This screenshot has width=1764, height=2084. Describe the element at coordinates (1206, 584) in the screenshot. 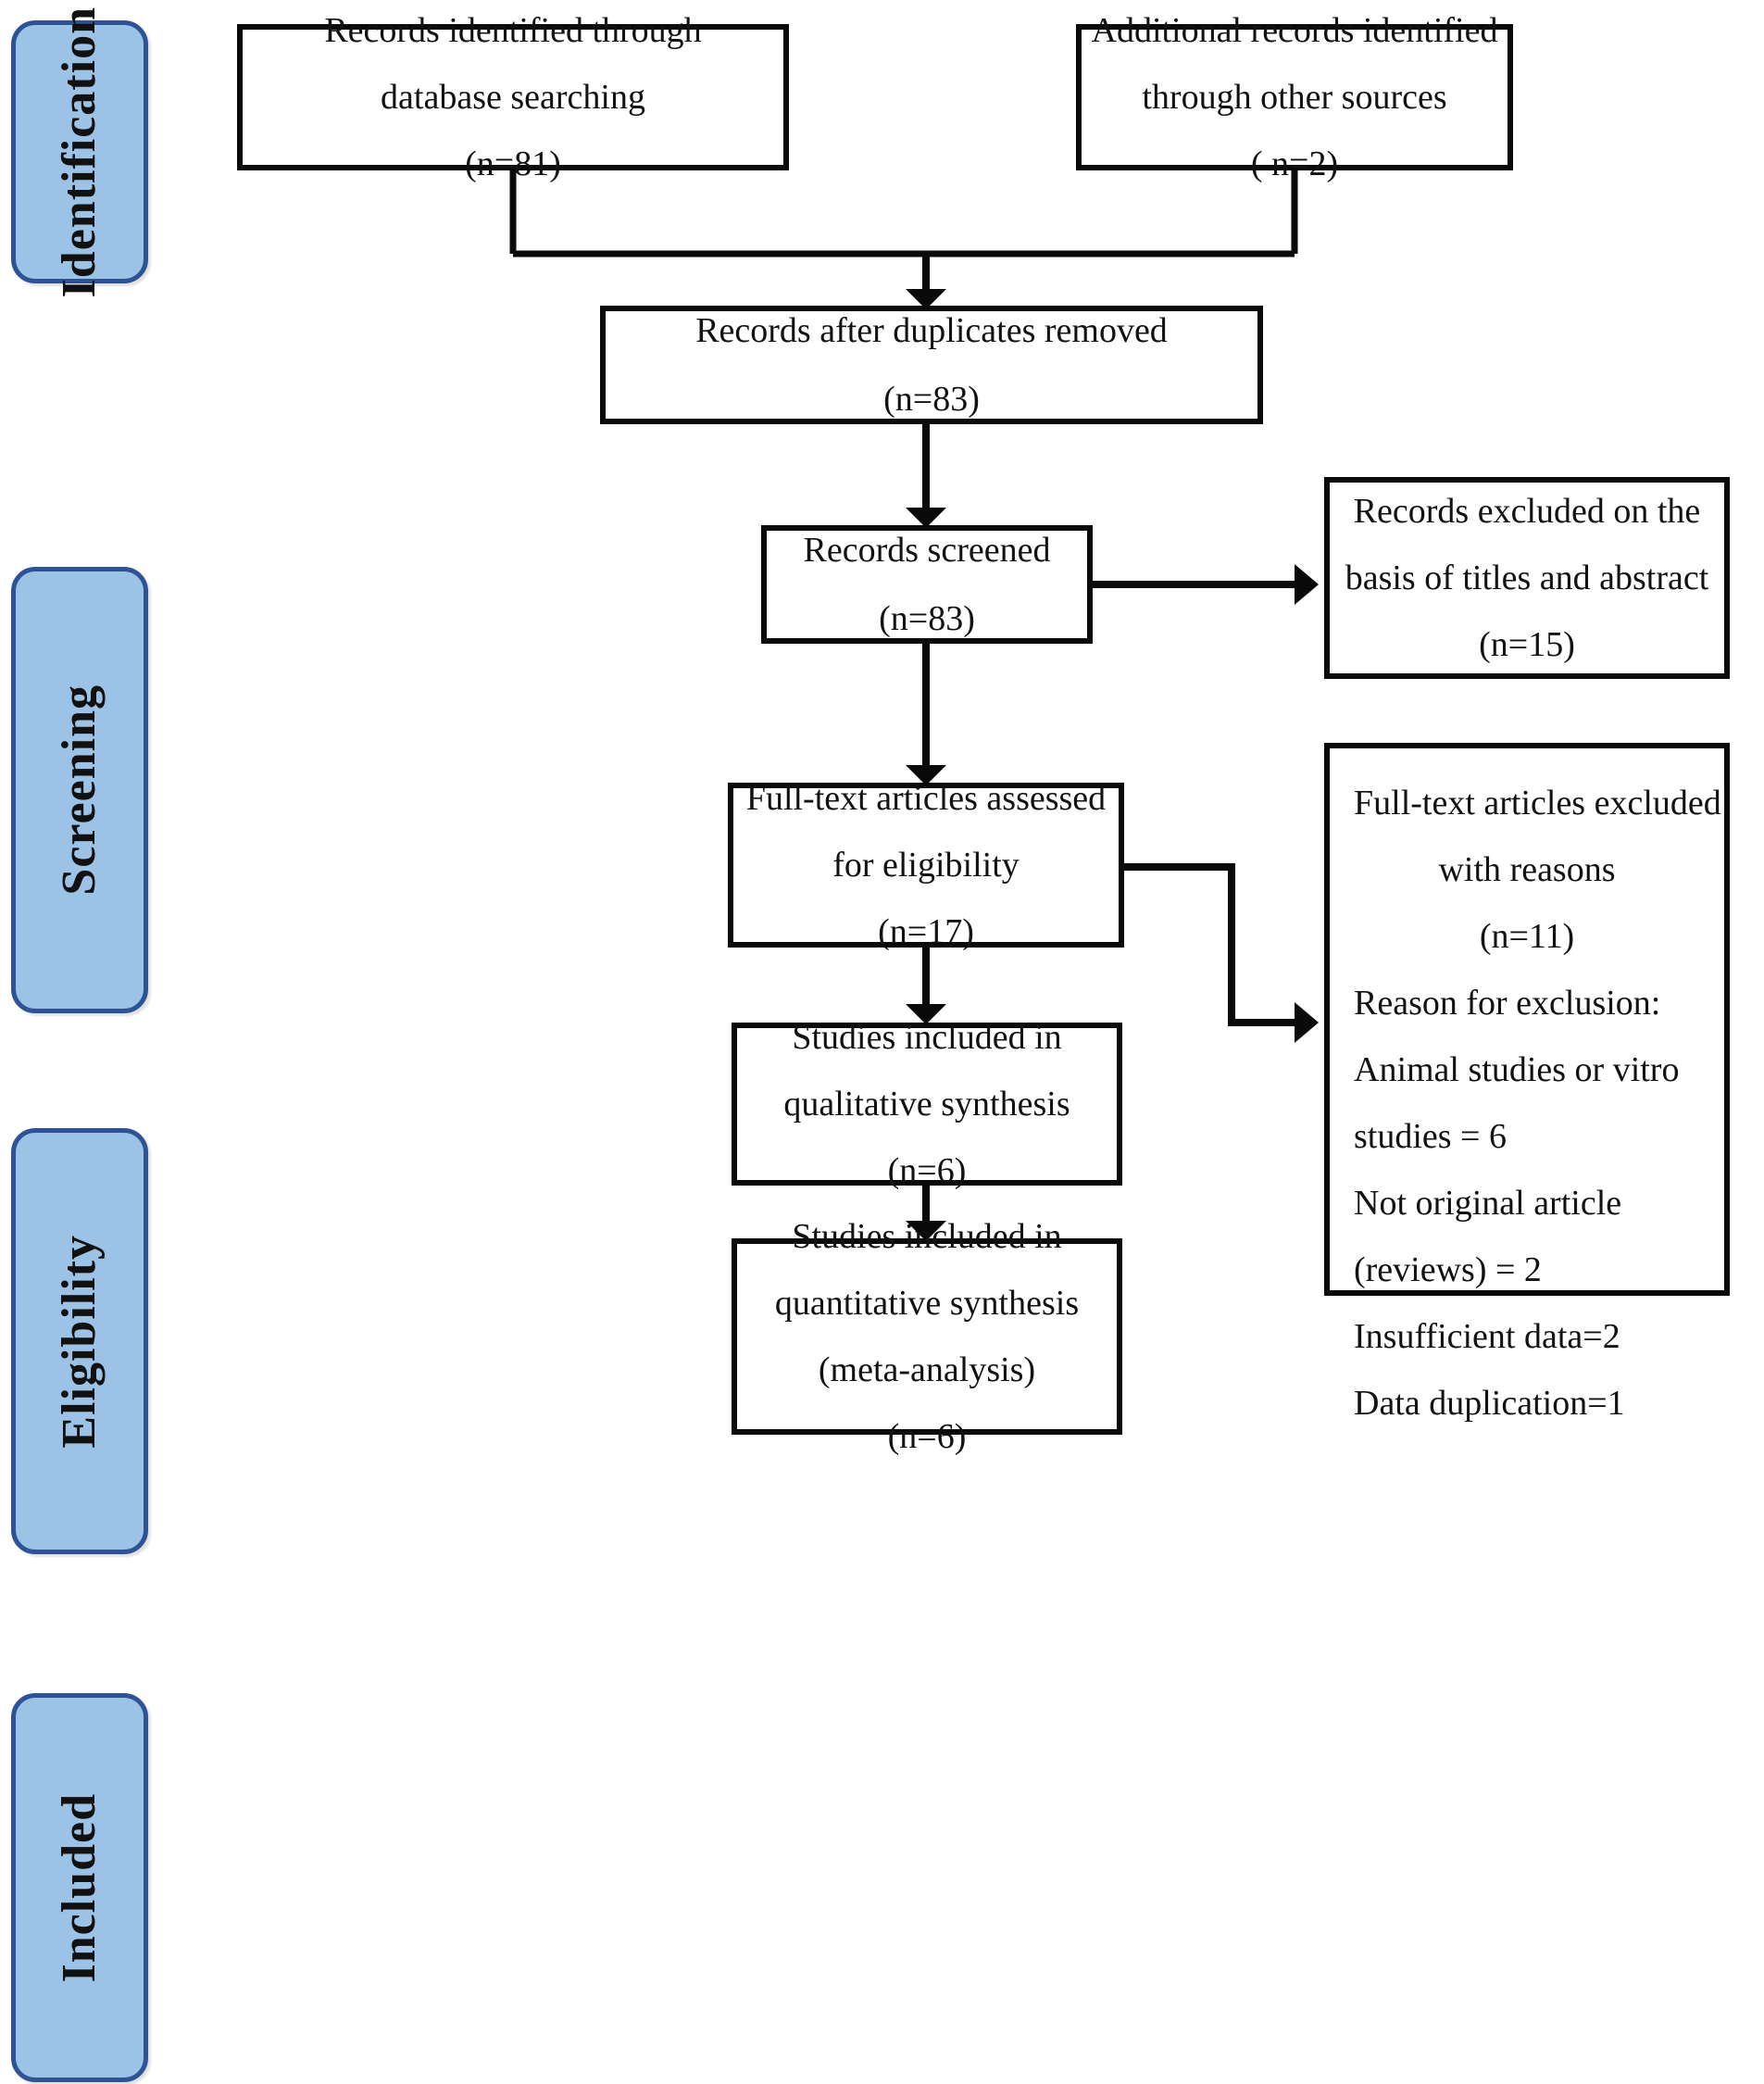

I see `connector-screened-to-excluded` at that location.